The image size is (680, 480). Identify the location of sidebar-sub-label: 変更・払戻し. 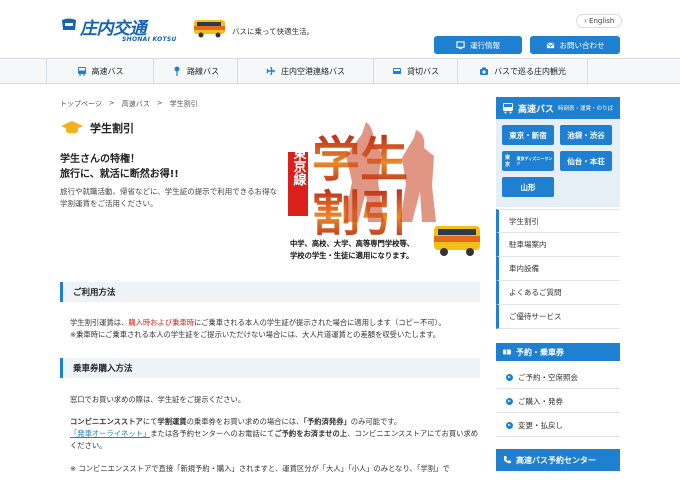
(540, 425).